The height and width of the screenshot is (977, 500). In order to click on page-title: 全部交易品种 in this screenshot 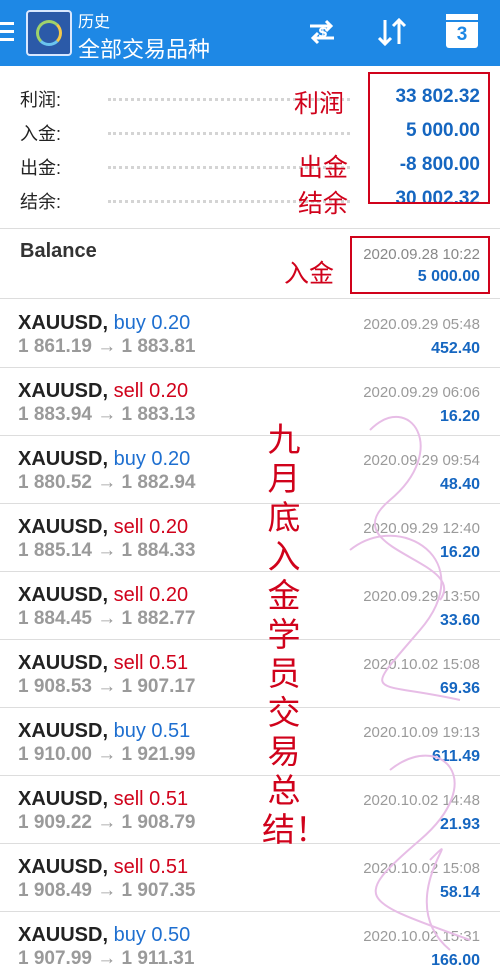, I will do `click(144, 48)`.